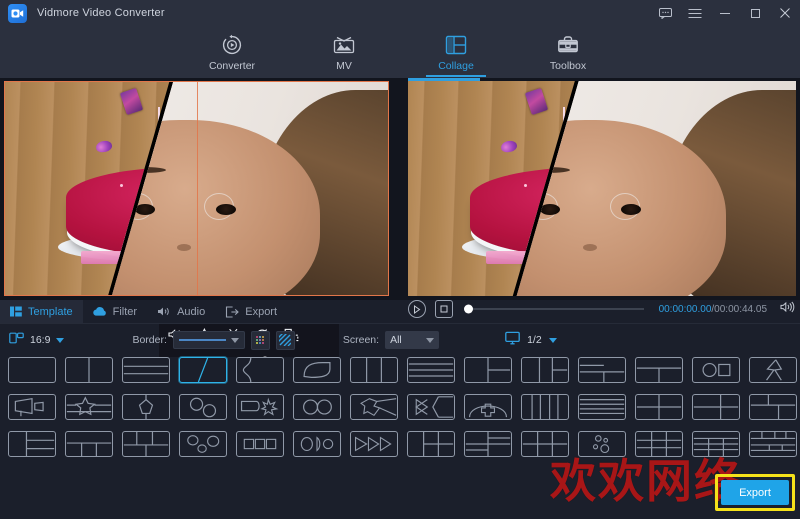 The height and width of the screenshot is (519, 800). What do you see at coordinates (456, 52) in the screenshot?
I see `nav-item-collage: Collage` at bounding box center [456, 52].